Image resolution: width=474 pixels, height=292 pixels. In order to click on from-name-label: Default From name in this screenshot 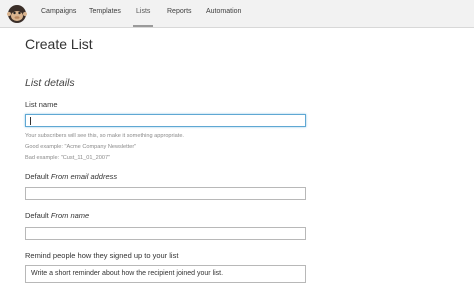, I will do `click(57, 215)`.